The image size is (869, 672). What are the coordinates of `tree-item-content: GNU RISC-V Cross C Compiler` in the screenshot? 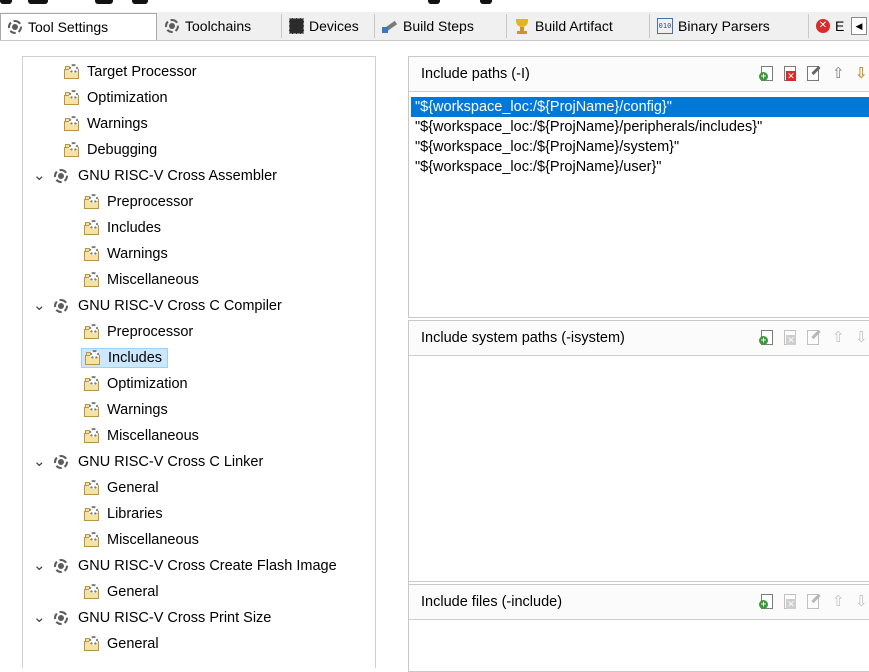 It's located at (169, 306).